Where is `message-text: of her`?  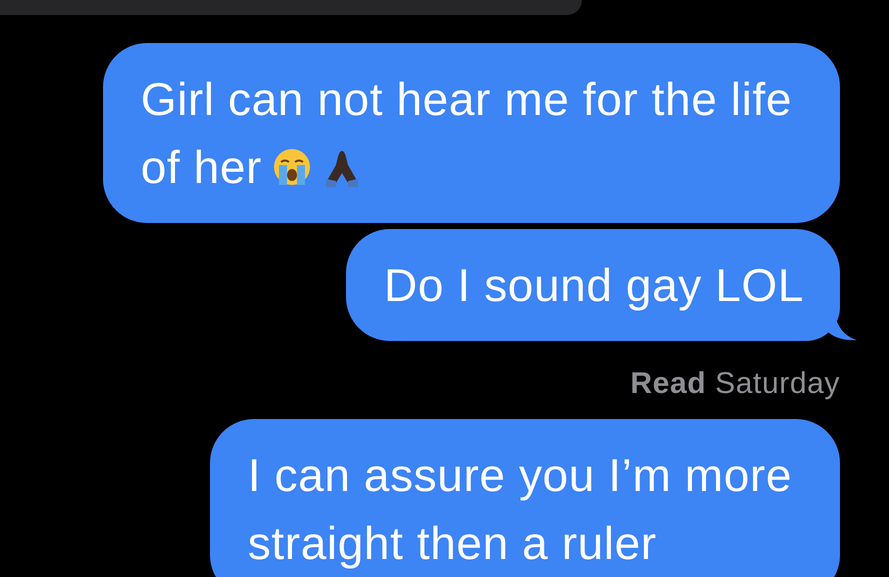 message-text: of her is located at coordinates (201, 167).